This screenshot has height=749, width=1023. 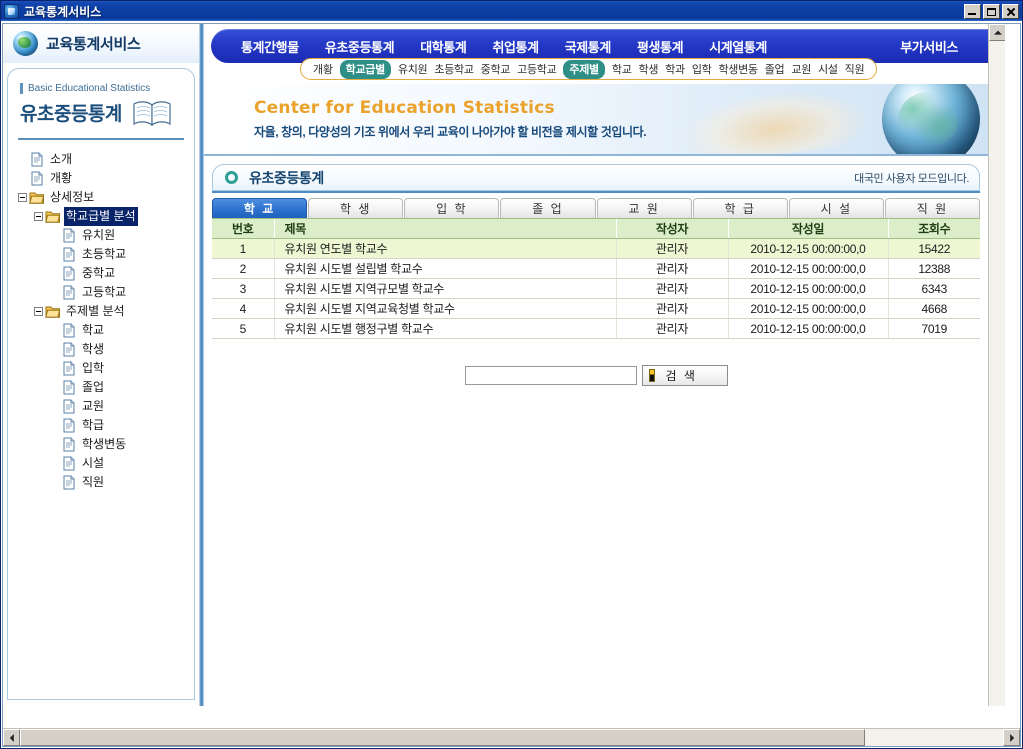 What do you see at coordinates (404, 108) in the screenshot?
I see `hero-english-title: Center for Education Statistics` at bounding box center [404, 108].